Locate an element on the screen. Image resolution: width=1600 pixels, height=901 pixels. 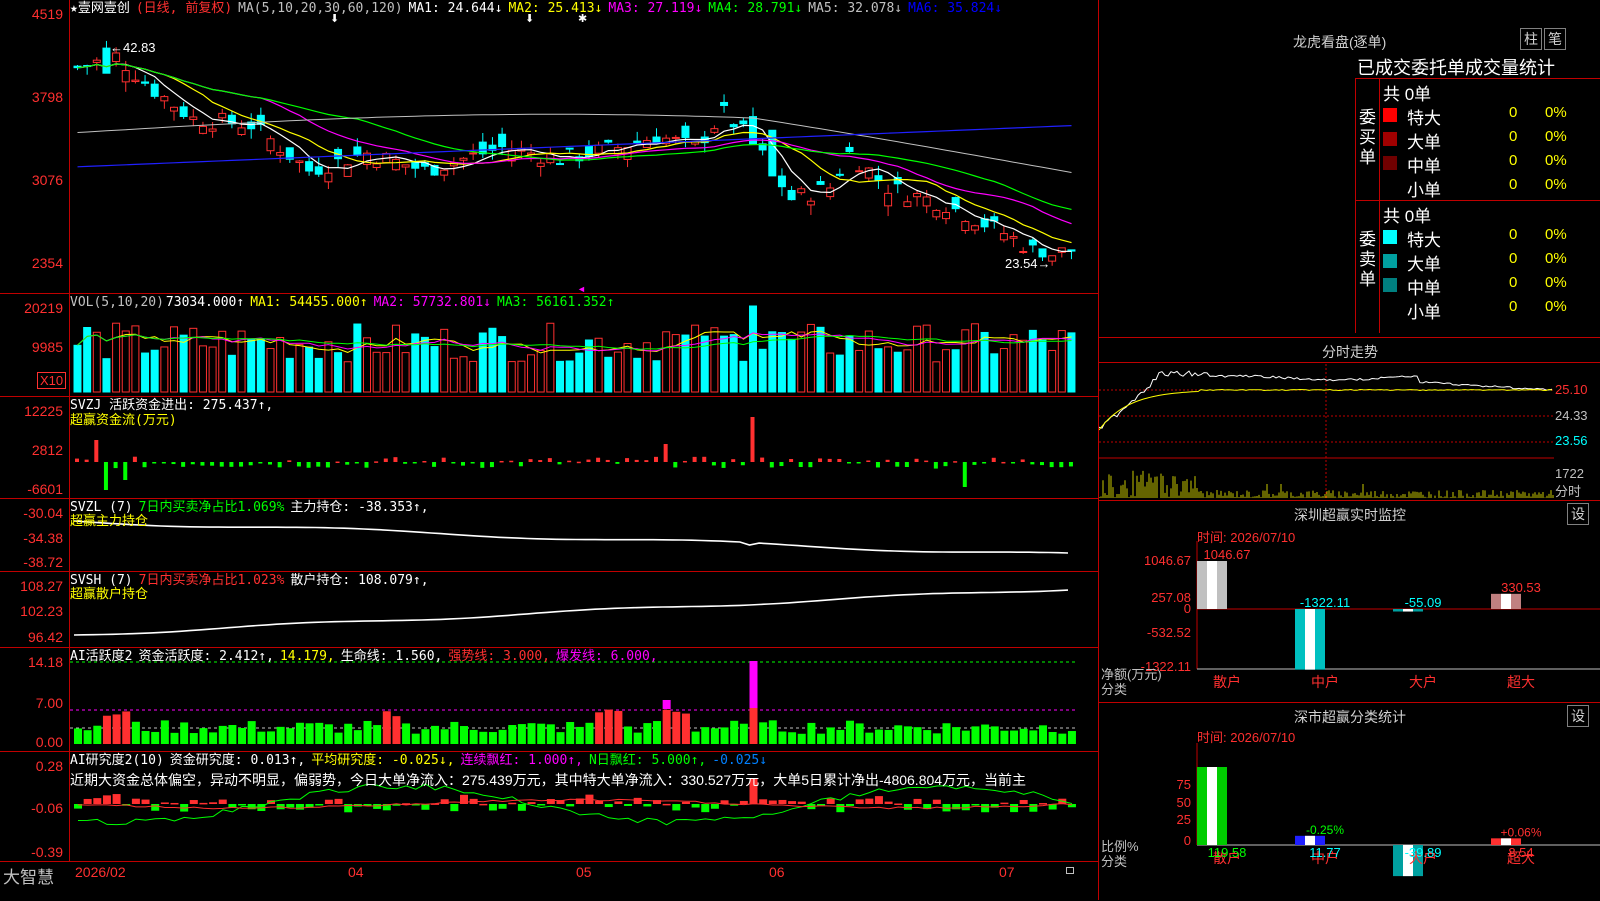
svzl-legend-b: 7日内买卖净占比1.069% is located at coordinates (211, 507).